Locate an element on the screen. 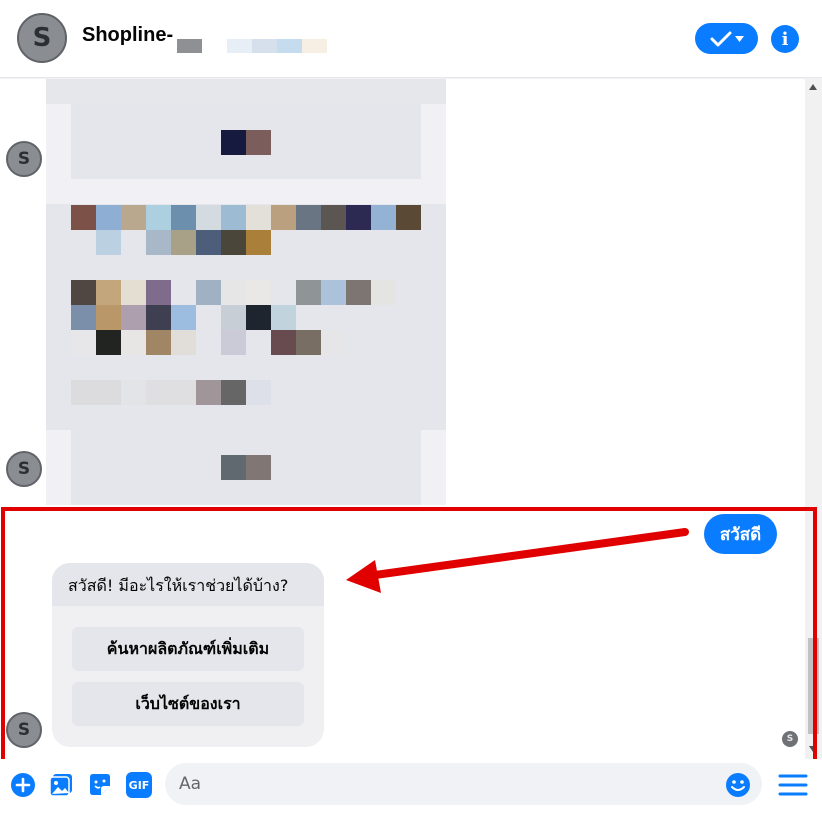 The width and height of the screenshot is (822, 816). bot-reply-text: สวัสดี! มีอะไรให้เราช่วยได้บ้าง? is located at coordinates (188, 584).